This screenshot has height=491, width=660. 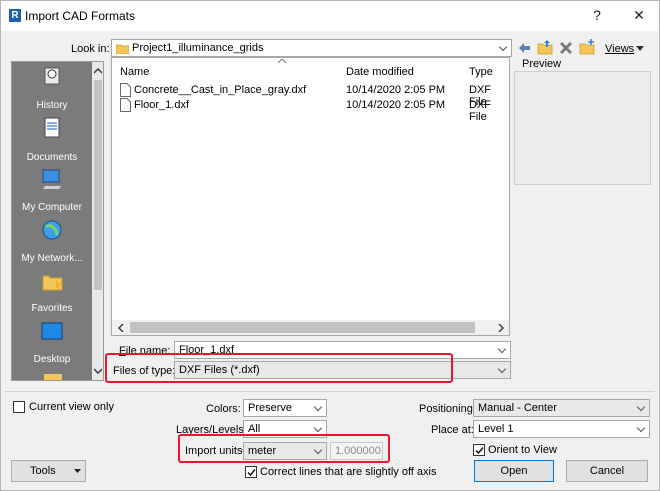 What do you see at coordinates (607, 471) in the screenshot?
I see `cancel-button: Cancel` at bounding box center [607, 471].